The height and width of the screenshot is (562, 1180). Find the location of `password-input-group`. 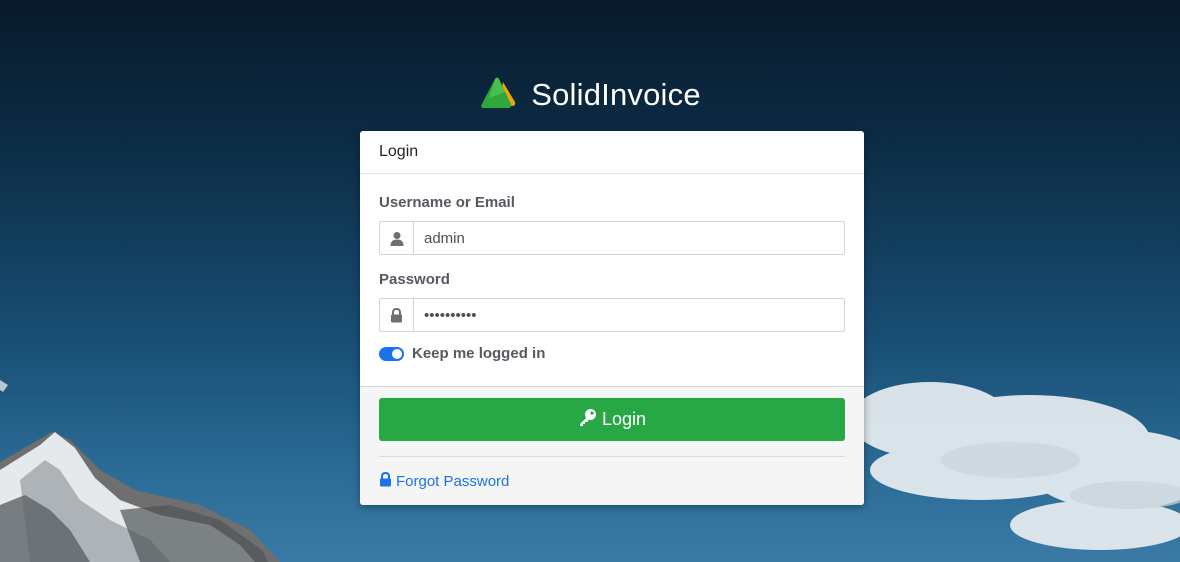

password-input-group is located at coordinates (612, 315).